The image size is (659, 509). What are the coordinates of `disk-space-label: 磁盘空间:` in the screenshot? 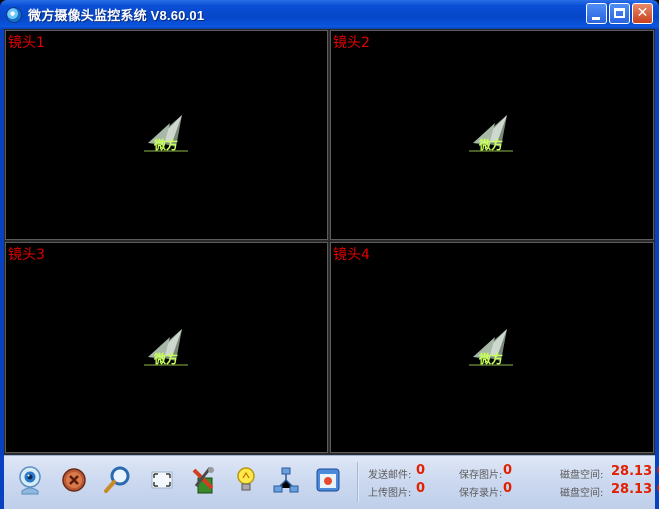 It's located at (582, 475).